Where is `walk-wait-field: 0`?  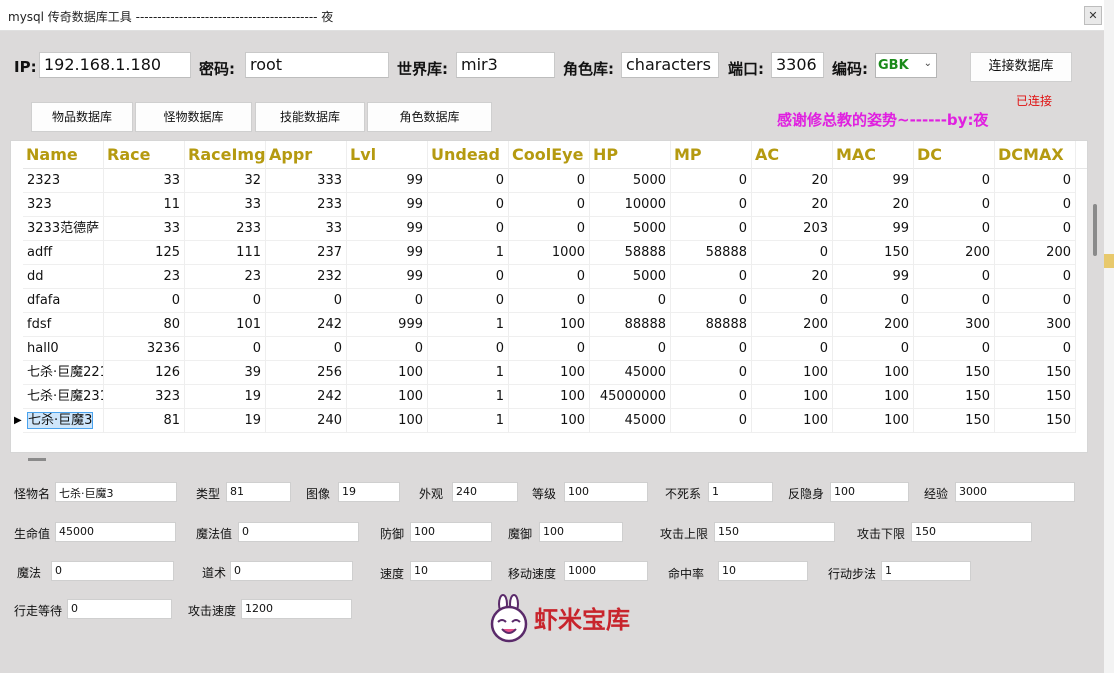 walk-wait-field: 0 is located at coordinates (119, 609).